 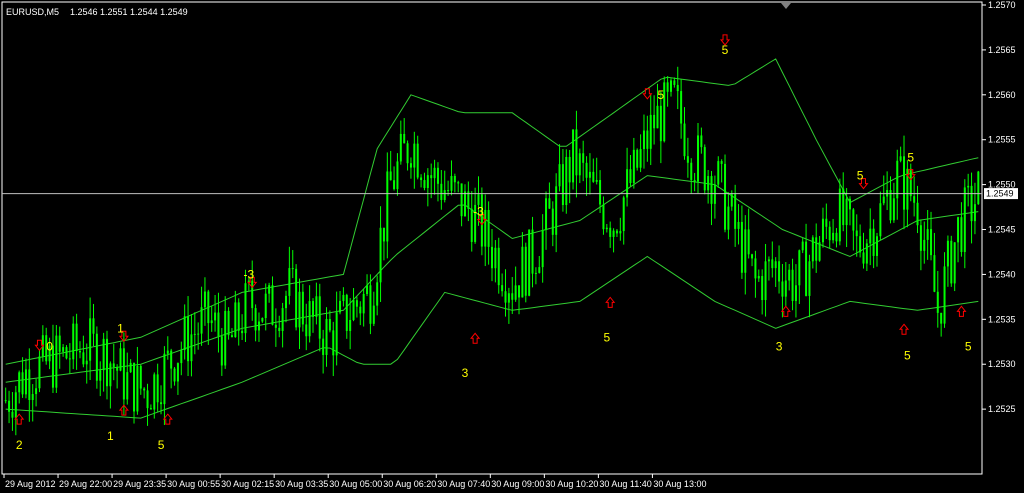 What do you see at coordinates (1002, 50) in the screenshot?
I see `y-tick-label: 1.2565` at bounding box center [1002, 50].